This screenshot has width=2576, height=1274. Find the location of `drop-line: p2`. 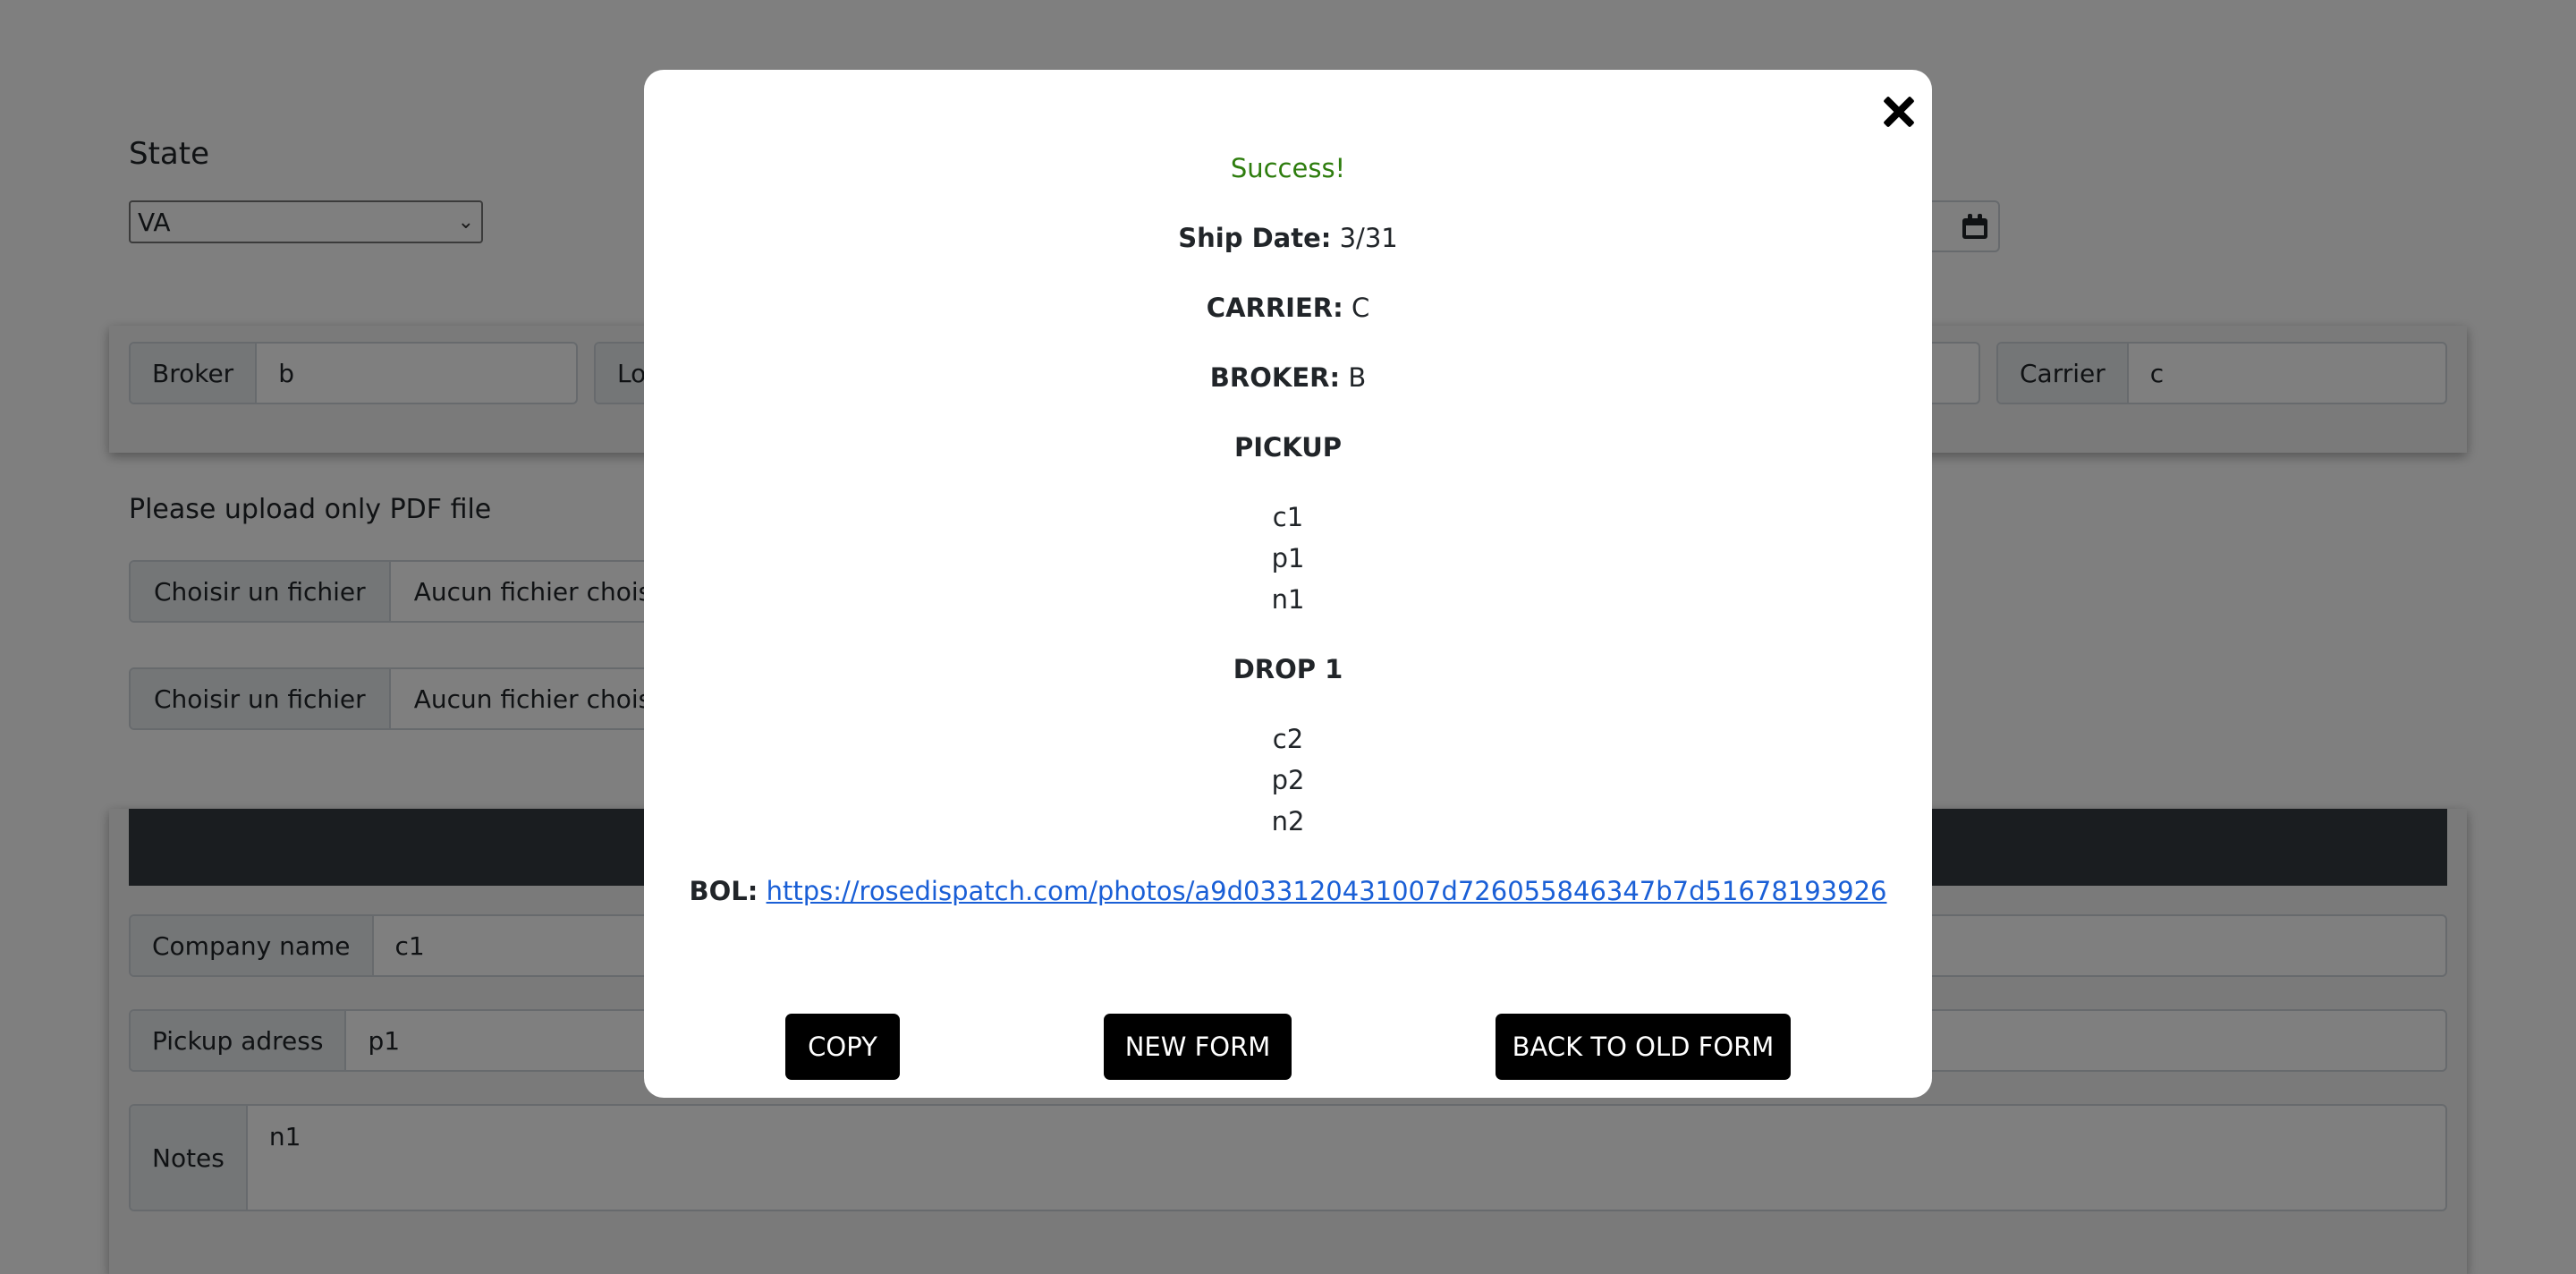

drop-line: p2 is located at coordinates (1288, 780).